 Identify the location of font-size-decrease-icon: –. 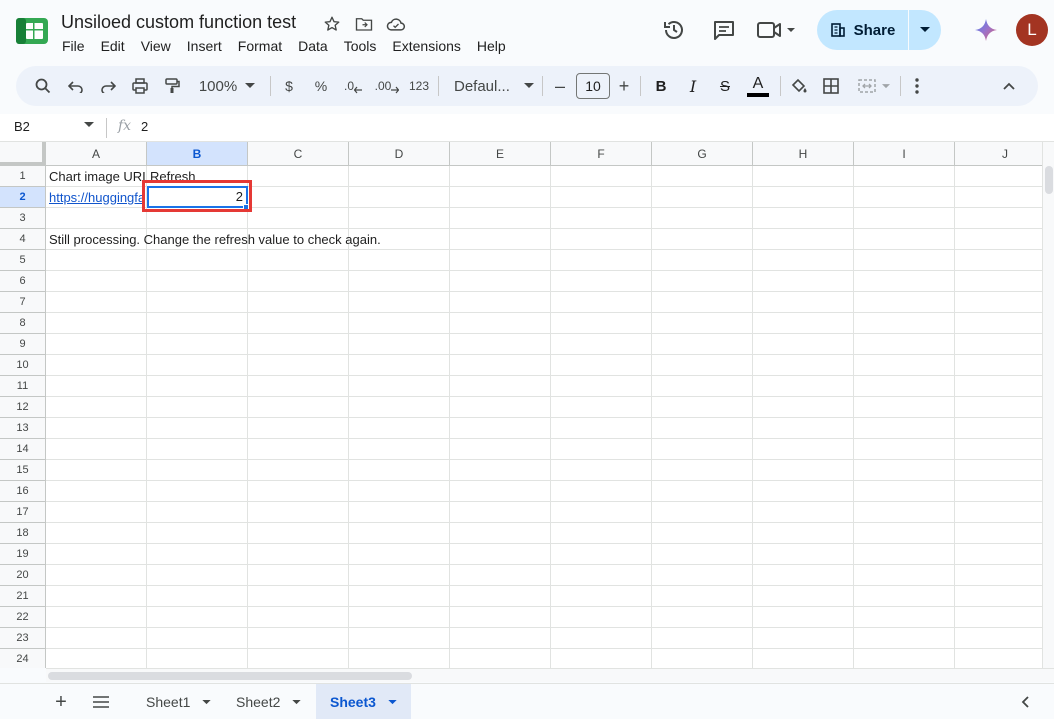
(560, 86).